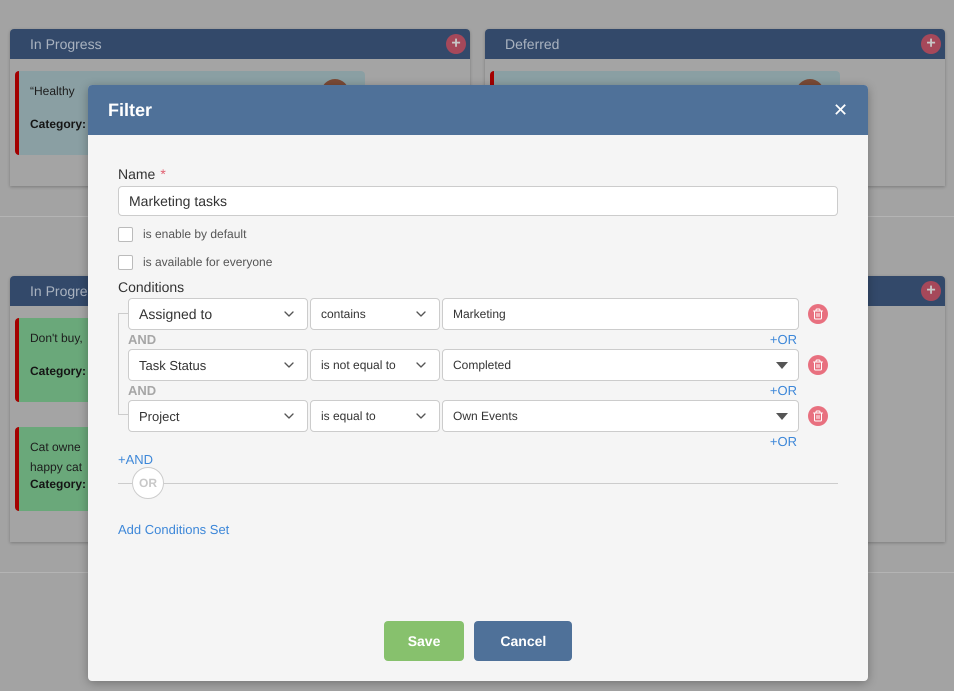  I want to click on cancel-button: Cancel, so click(523, 641).